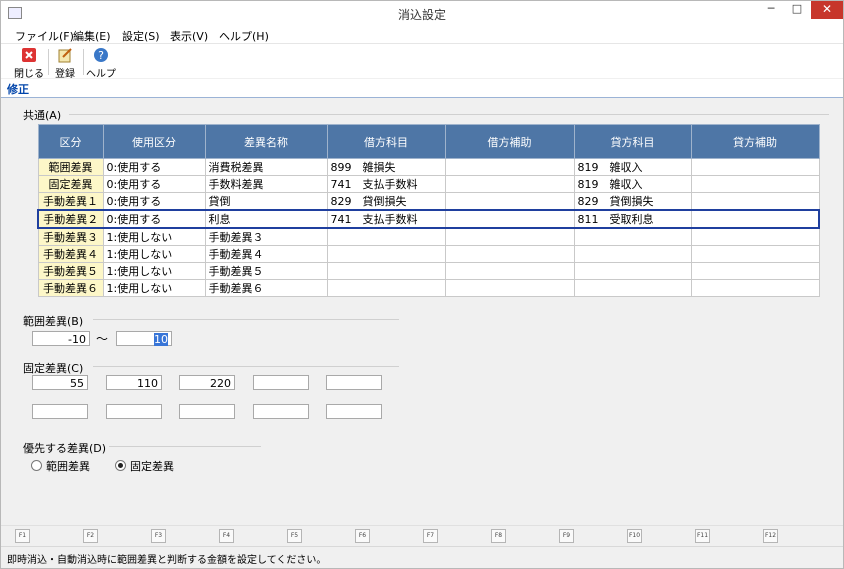 Image resolution: width=844 pixels, height=569 pixels. I want to click on table-cell: 899 雑損失, so click(386, 167).